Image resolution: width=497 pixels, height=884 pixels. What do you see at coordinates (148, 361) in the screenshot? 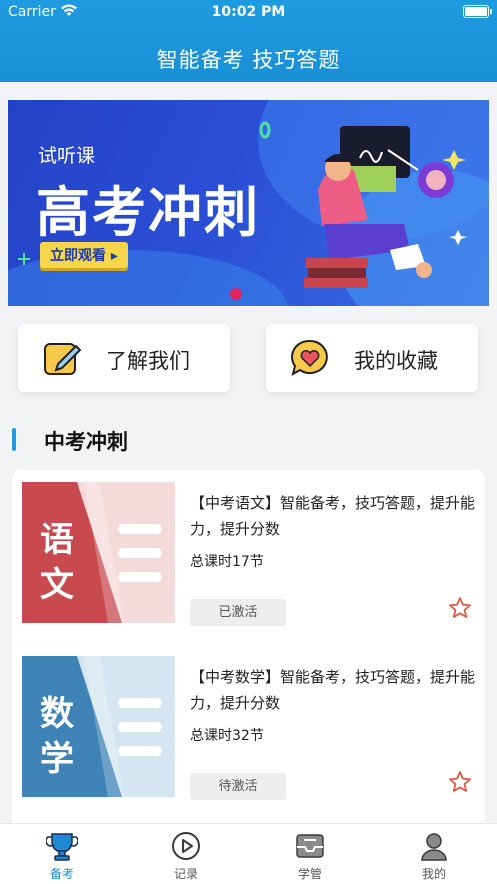
I see `about-us-label: 了解我们` at bounding box center [148, 361].